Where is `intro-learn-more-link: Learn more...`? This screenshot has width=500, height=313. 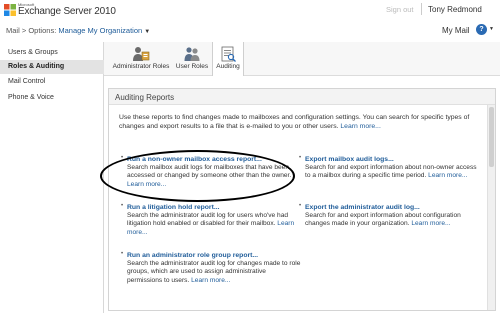
intro-learn-more-link: Learn more... is located at coordinates (360, 126).